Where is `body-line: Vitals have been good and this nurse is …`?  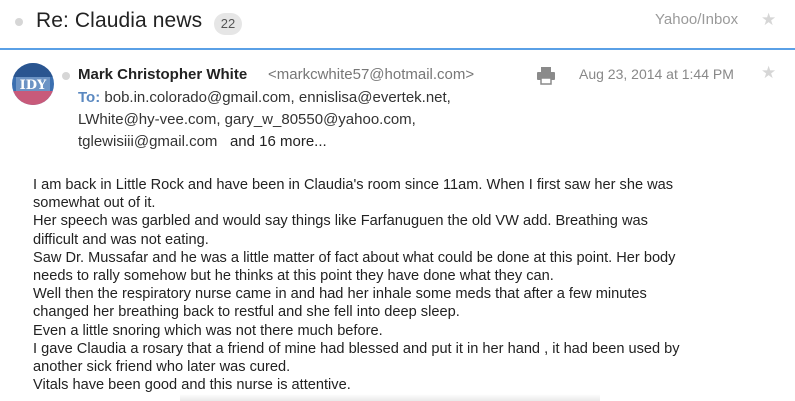
body-line: Vitals have been good and this nurse is … is located at coordinates (192, 385).